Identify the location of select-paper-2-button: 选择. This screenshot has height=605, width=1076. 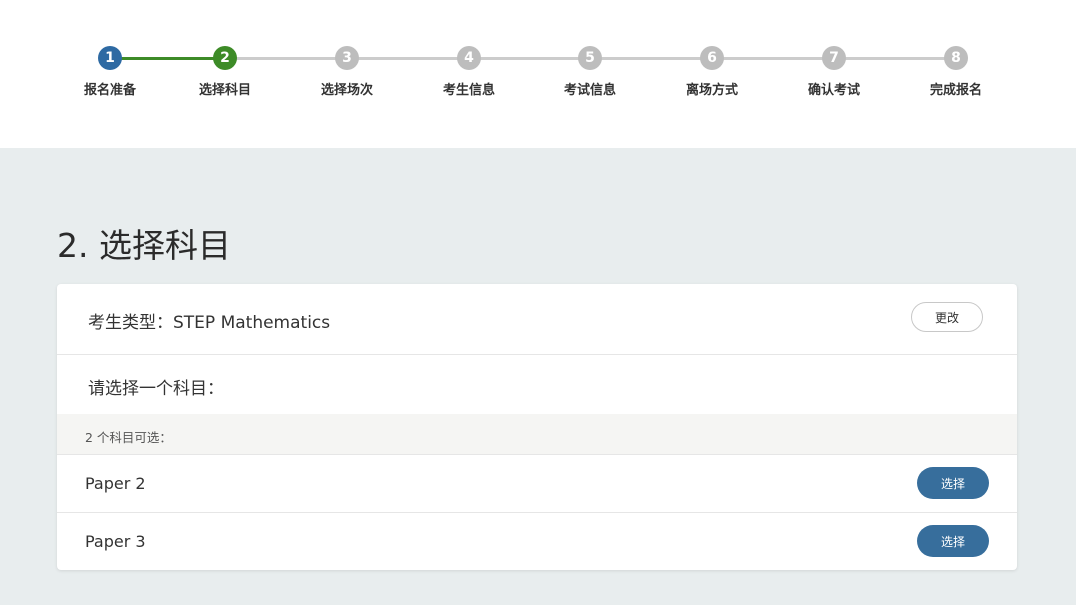
(953, 483).